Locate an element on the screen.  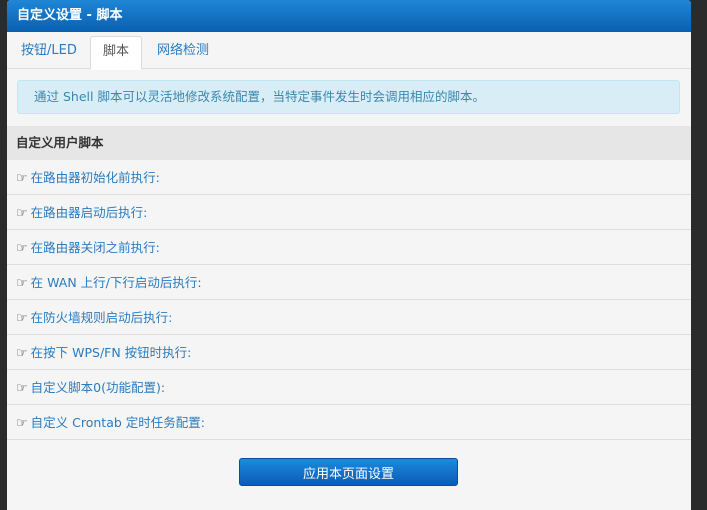
info-alert: 通过 Shell 脚本可以灵活地修改系统配置，当特定事件发生时会调用相应的脚本。 is located at coordinates (348, 97).